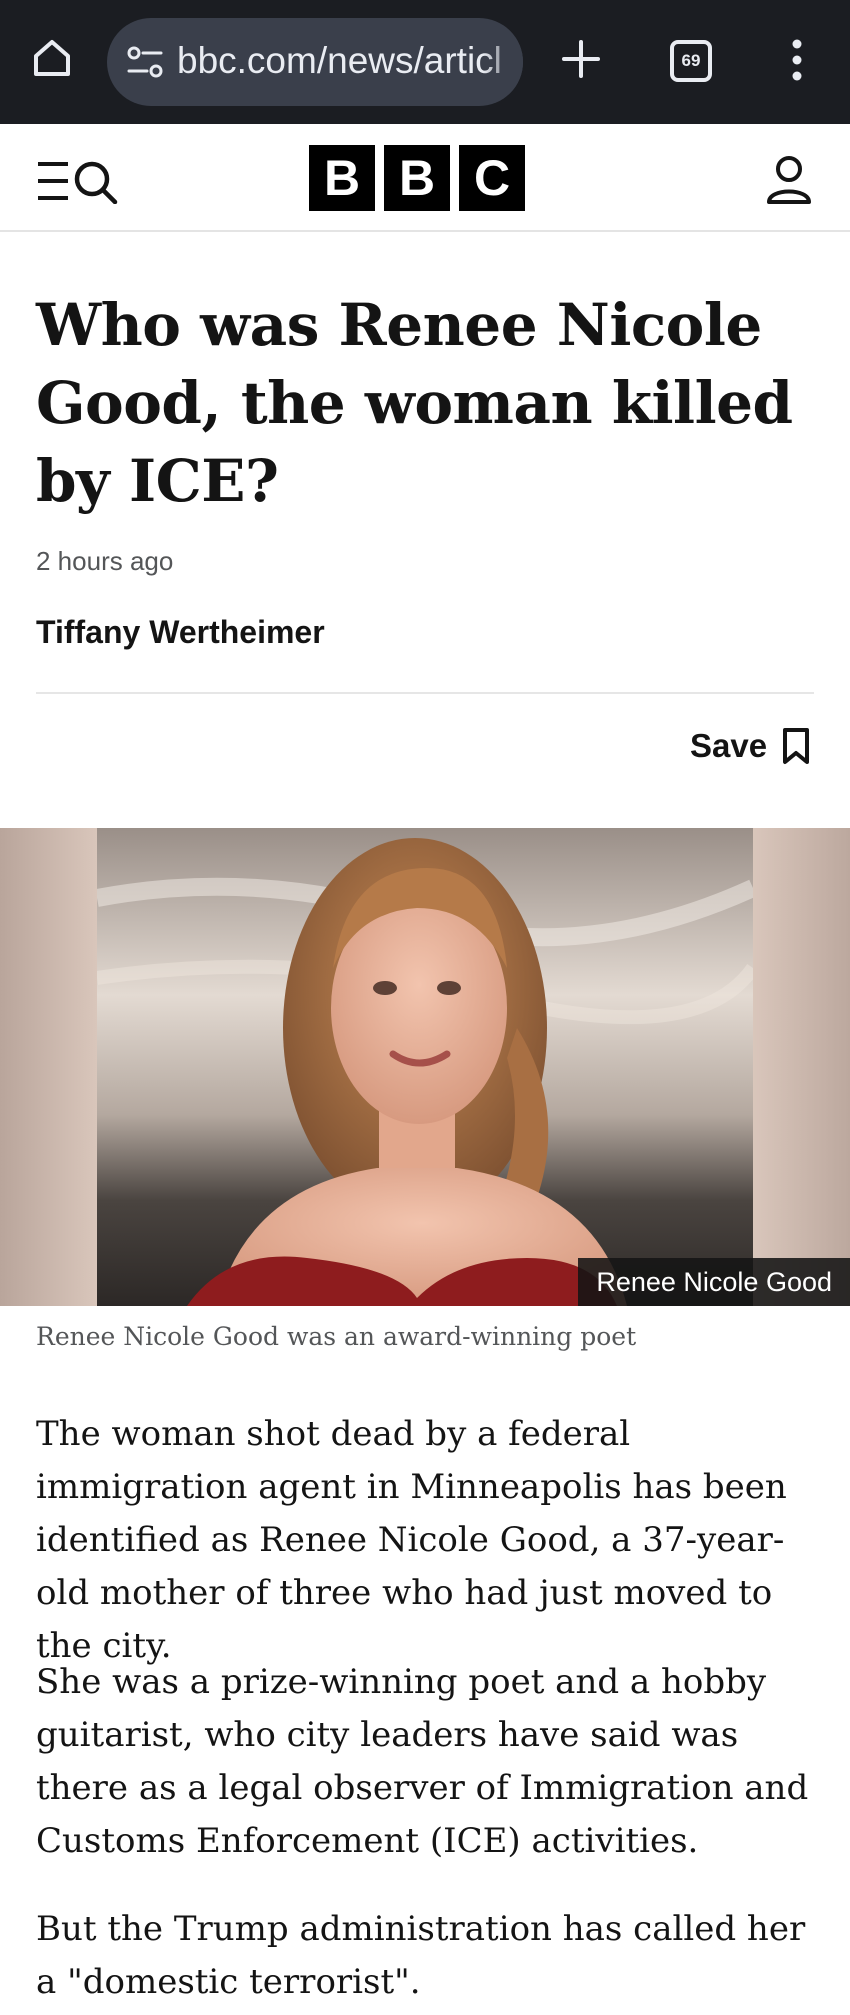 The height and width of the screenshot is (2015, 850). I want to click on bbc-logo-letter: C, so click(492, 178).